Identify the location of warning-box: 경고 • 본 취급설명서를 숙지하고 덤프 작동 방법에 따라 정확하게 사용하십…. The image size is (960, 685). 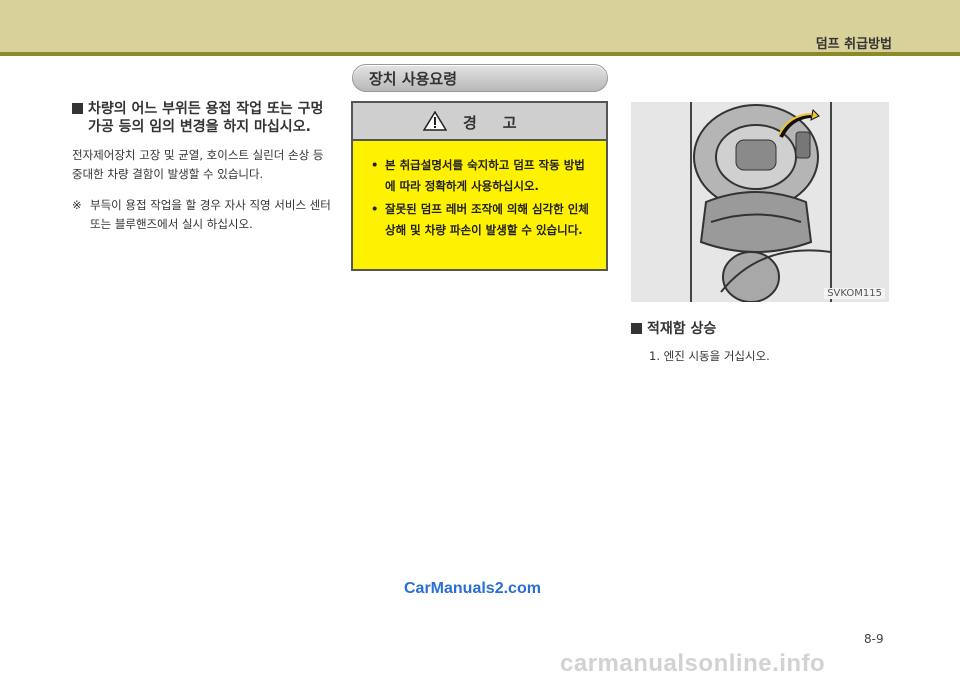
(479, 186).